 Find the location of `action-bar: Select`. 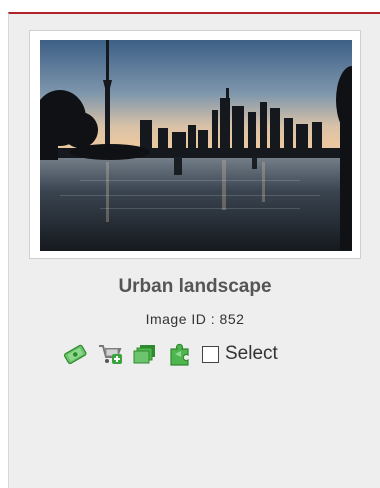

action-bar: Select is located at coordinates (169, 354).